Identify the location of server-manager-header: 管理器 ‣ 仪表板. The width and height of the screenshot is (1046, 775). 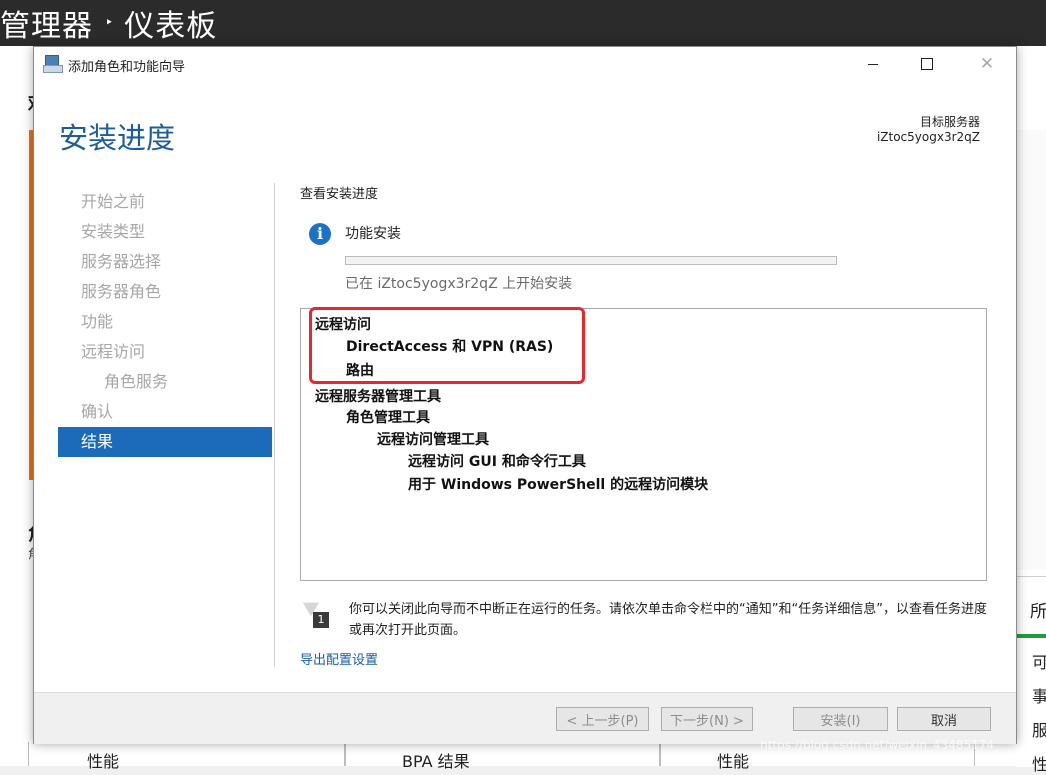
(523, 23).